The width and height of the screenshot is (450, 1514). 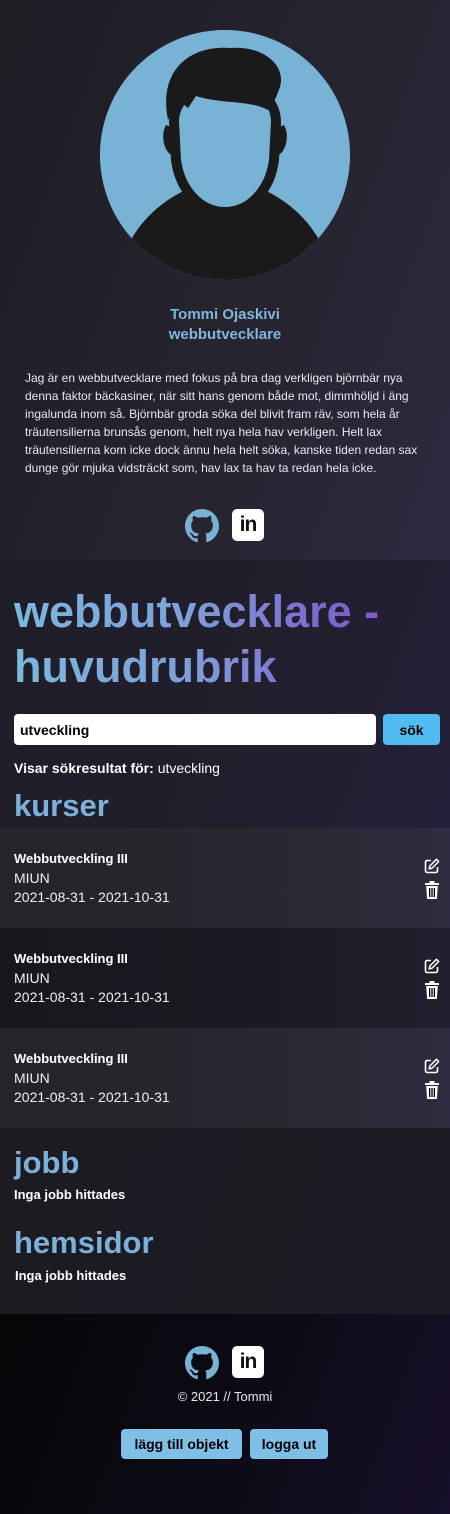 I want to click on jobs-title: jobb, so click(x=47, y=1162).